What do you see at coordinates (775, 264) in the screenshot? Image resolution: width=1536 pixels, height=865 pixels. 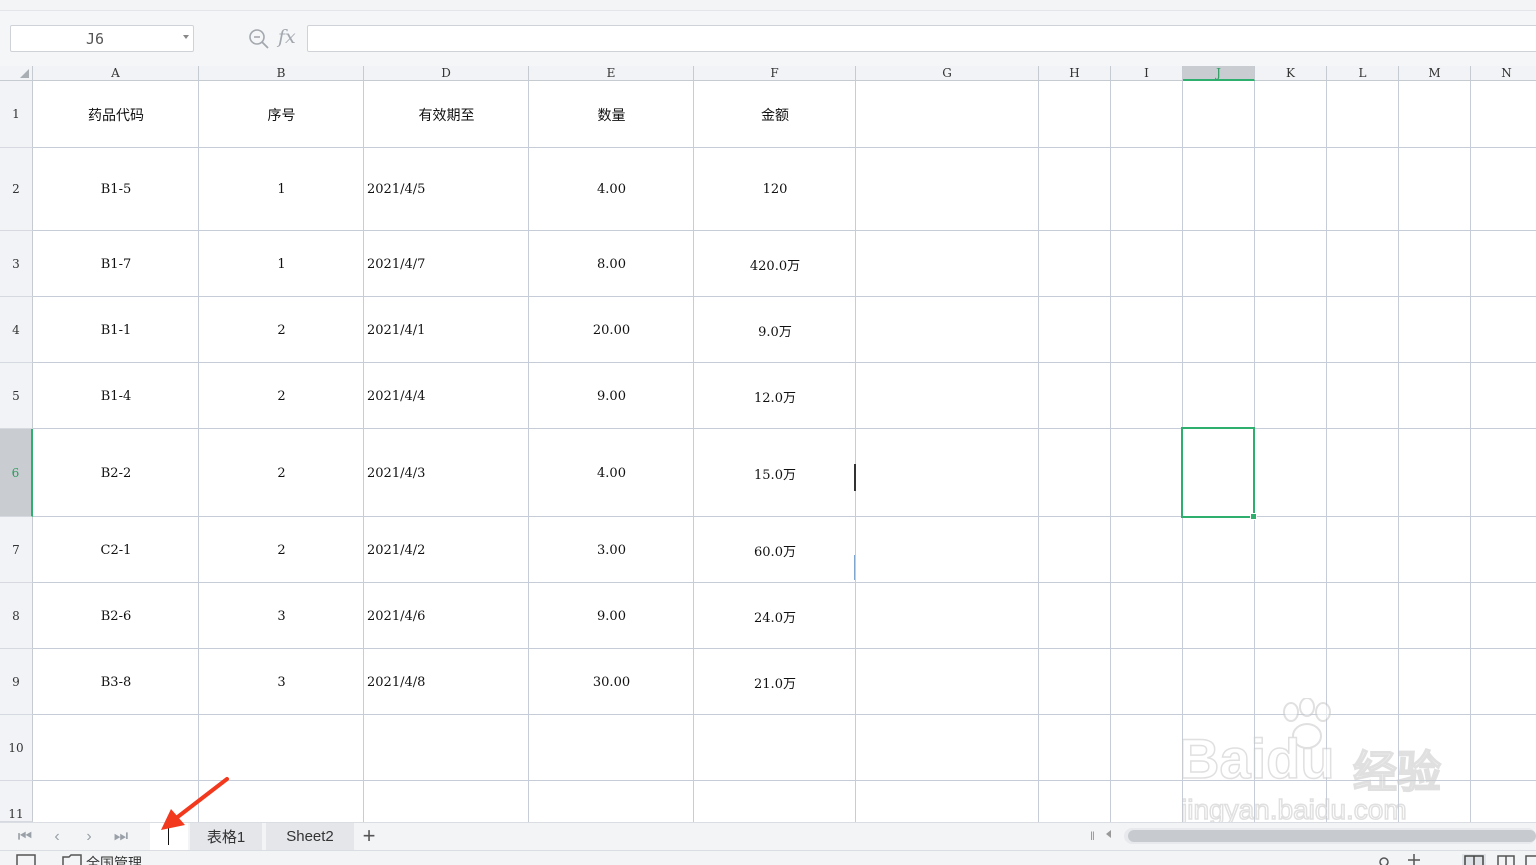 I see `cell-f3: 420.0万` at bounding box center [775, 264].